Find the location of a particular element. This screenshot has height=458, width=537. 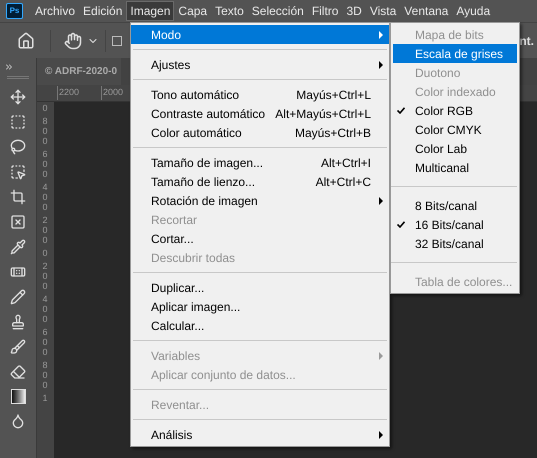

shortcut-text: Alt+Mayús+Ctrl+L is located at coordinates (323, 114).